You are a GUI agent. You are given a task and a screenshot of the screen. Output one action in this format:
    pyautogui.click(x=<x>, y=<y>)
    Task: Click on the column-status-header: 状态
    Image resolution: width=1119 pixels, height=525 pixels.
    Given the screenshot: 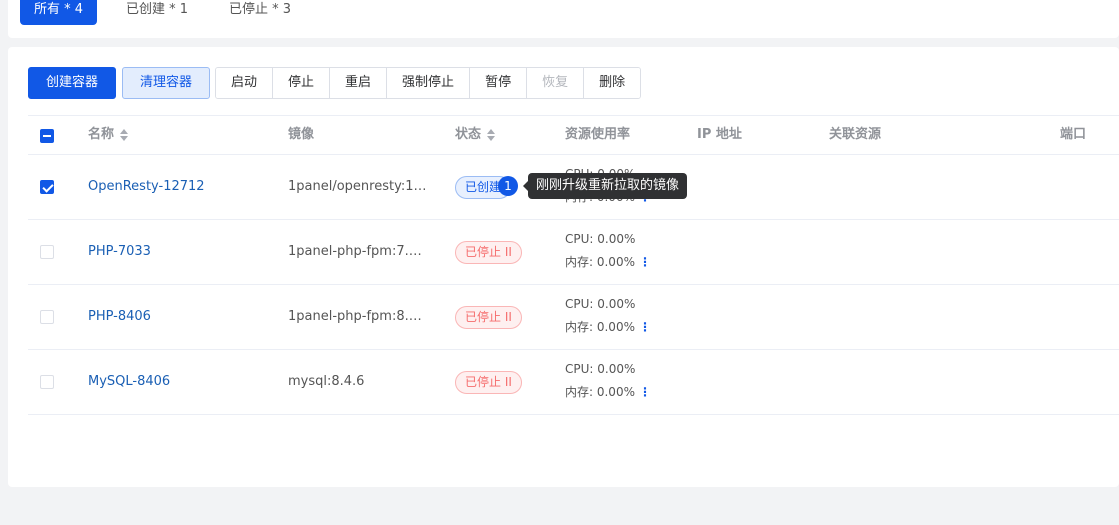 What is the action you would take?
    pyautogui.click(x=475, y=136)
    